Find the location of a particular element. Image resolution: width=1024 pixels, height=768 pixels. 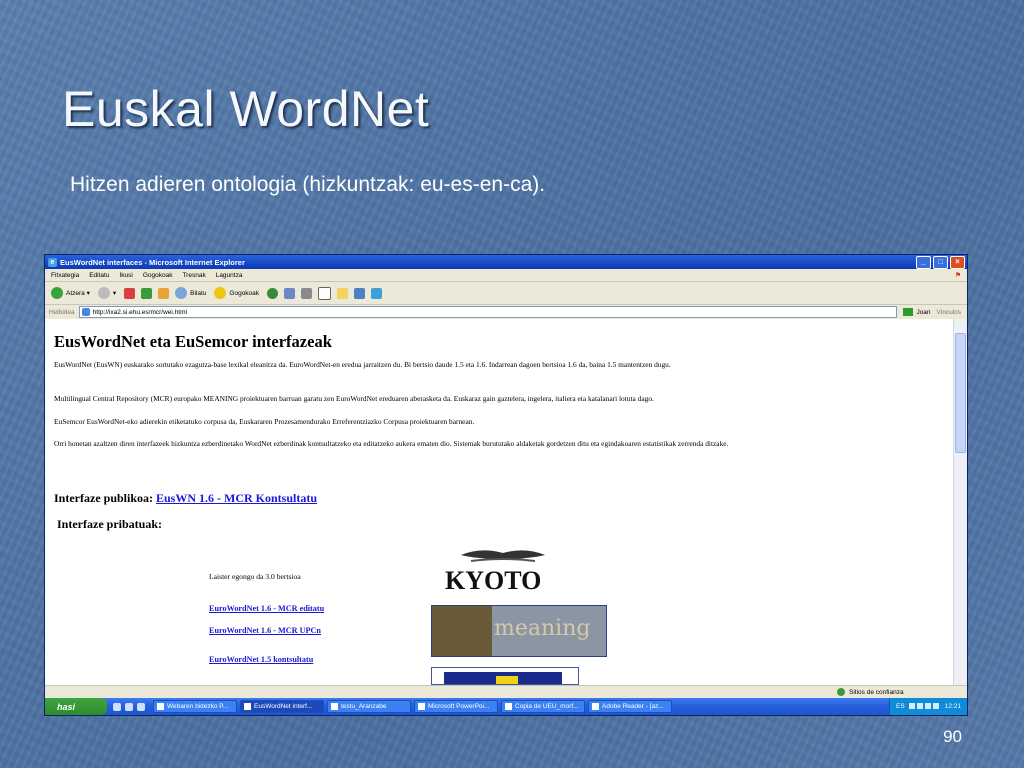

private-label: Interfaze pribatuak: is located at coordinates (109, 524).